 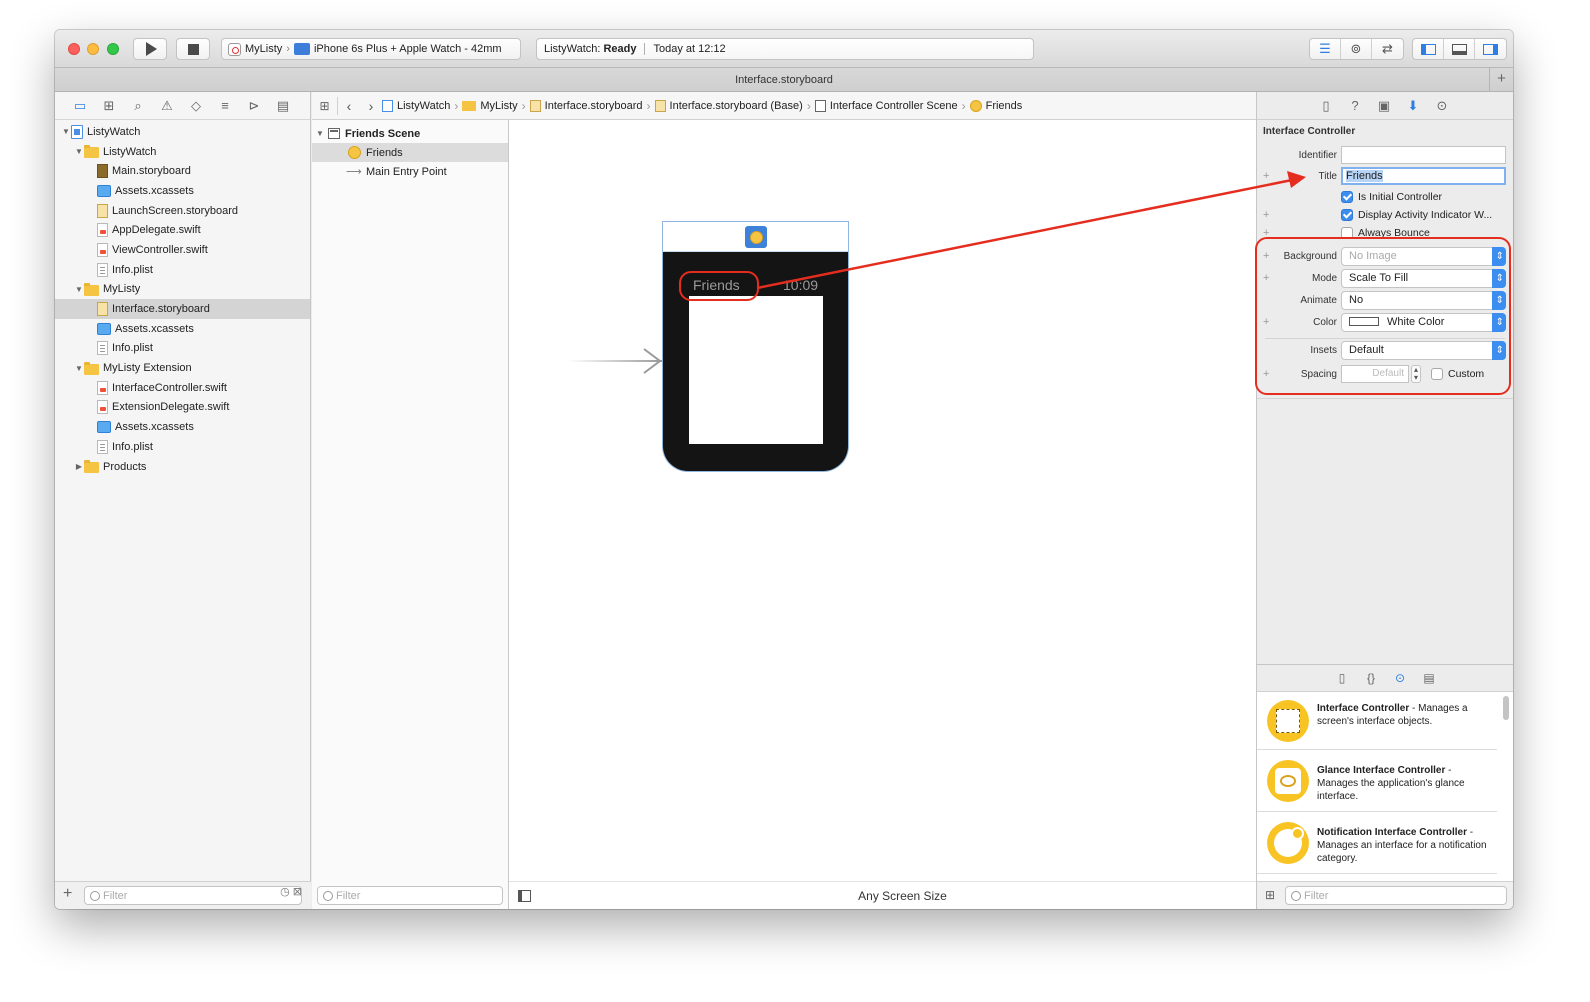 What do you see at coordinates (225, 105) in the screenshot?
I see `debug-navigator-icon: ≡` at bounding box center [225, 105].